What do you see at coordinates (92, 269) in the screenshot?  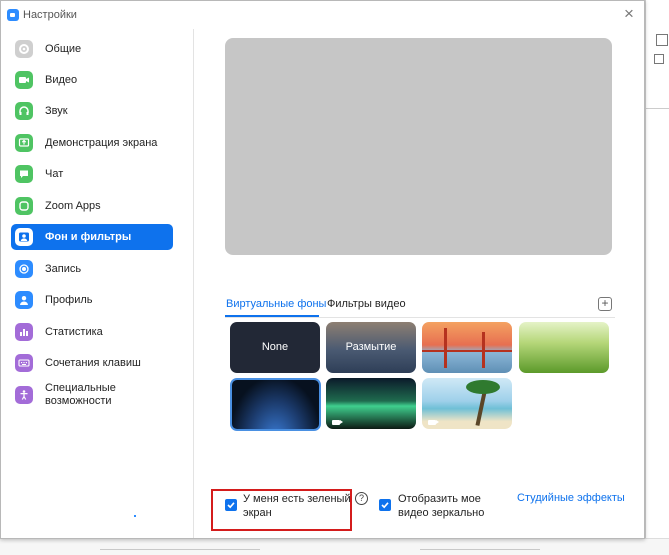 I see `sidebar-item-recording: Запись` at bounding box center [92, 269].